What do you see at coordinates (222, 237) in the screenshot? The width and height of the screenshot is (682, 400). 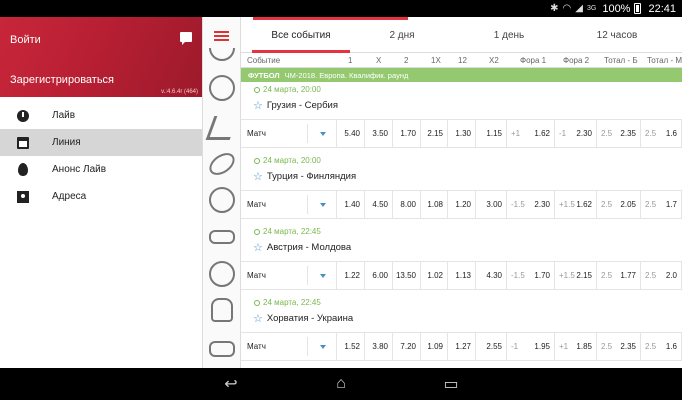 I see `curling-icon` at bounding box center [222, 237].